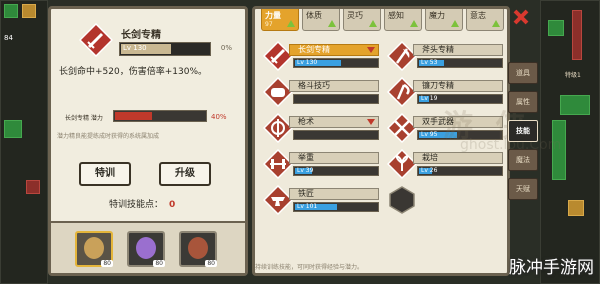 This screenshot has width=600, height=284. What do you see at coordinates (523, 160) in the screenshot?
I see `nav-item: 魔法` at bounding box center [523, 160].